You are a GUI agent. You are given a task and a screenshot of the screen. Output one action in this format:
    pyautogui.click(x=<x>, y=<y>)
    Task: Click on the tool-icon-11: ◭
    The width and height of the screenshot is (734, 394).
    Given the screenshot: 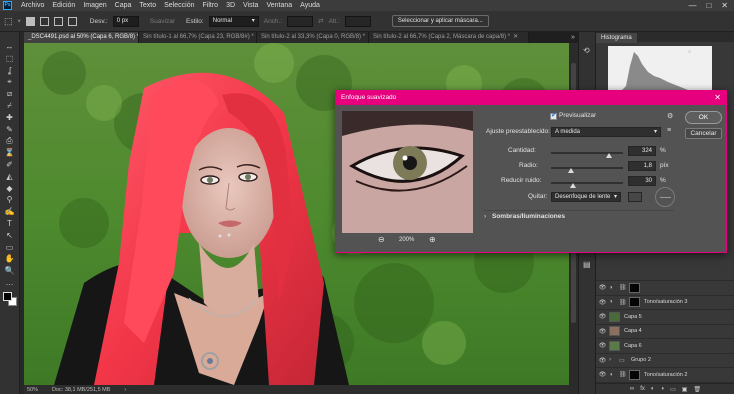 What is the action you would take?
    pyautogui.click(x=10, y=177)
    